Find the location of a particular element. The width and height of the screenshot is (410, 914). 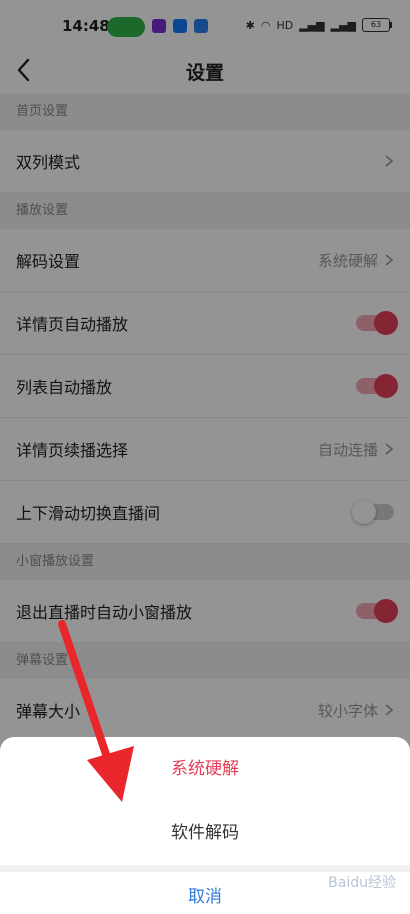

option-software-decode: 软件解码 is located at coordinates (205, 833).